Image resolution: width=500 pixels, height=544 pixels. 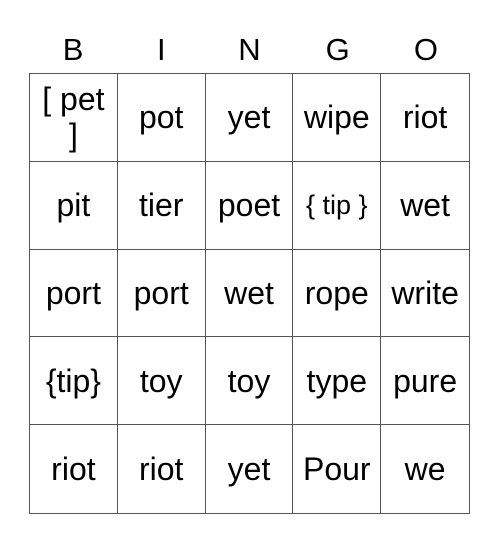 I want to click on header-letter-n: N, so click(x=249, y=49).